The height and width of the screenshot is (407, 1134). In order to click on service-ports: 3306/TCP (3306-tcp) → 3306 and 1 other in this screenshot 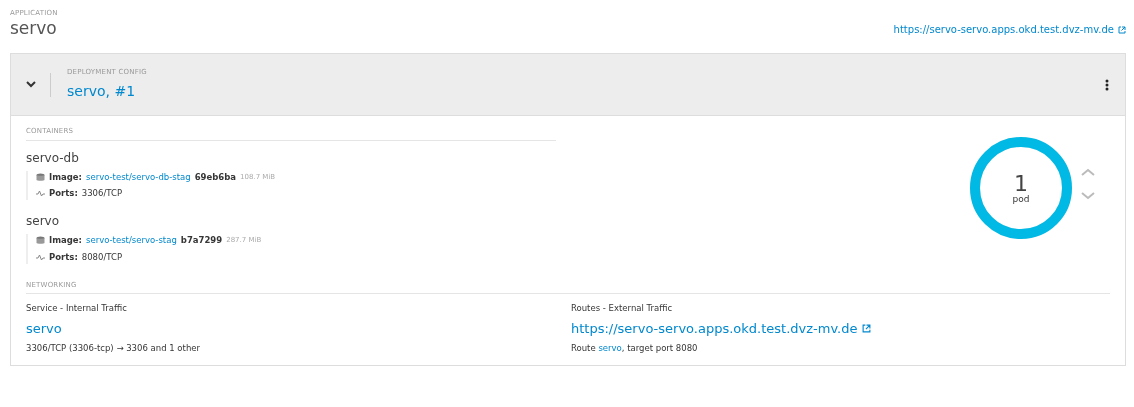, I will do `click(113, 349)`.